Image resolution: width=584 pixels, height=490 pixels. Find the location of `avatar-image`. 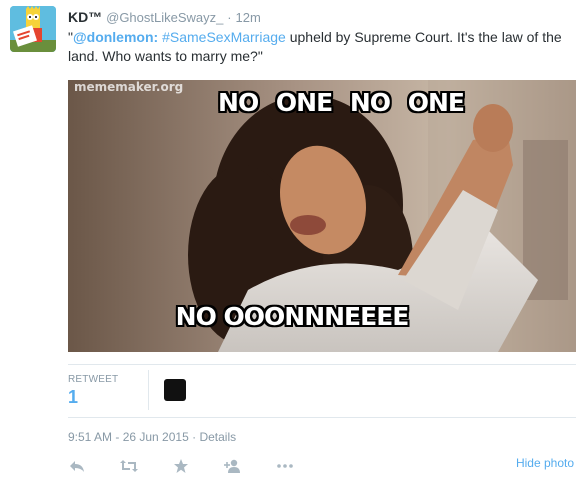

avatar-image is located at coordinates (33, 29).